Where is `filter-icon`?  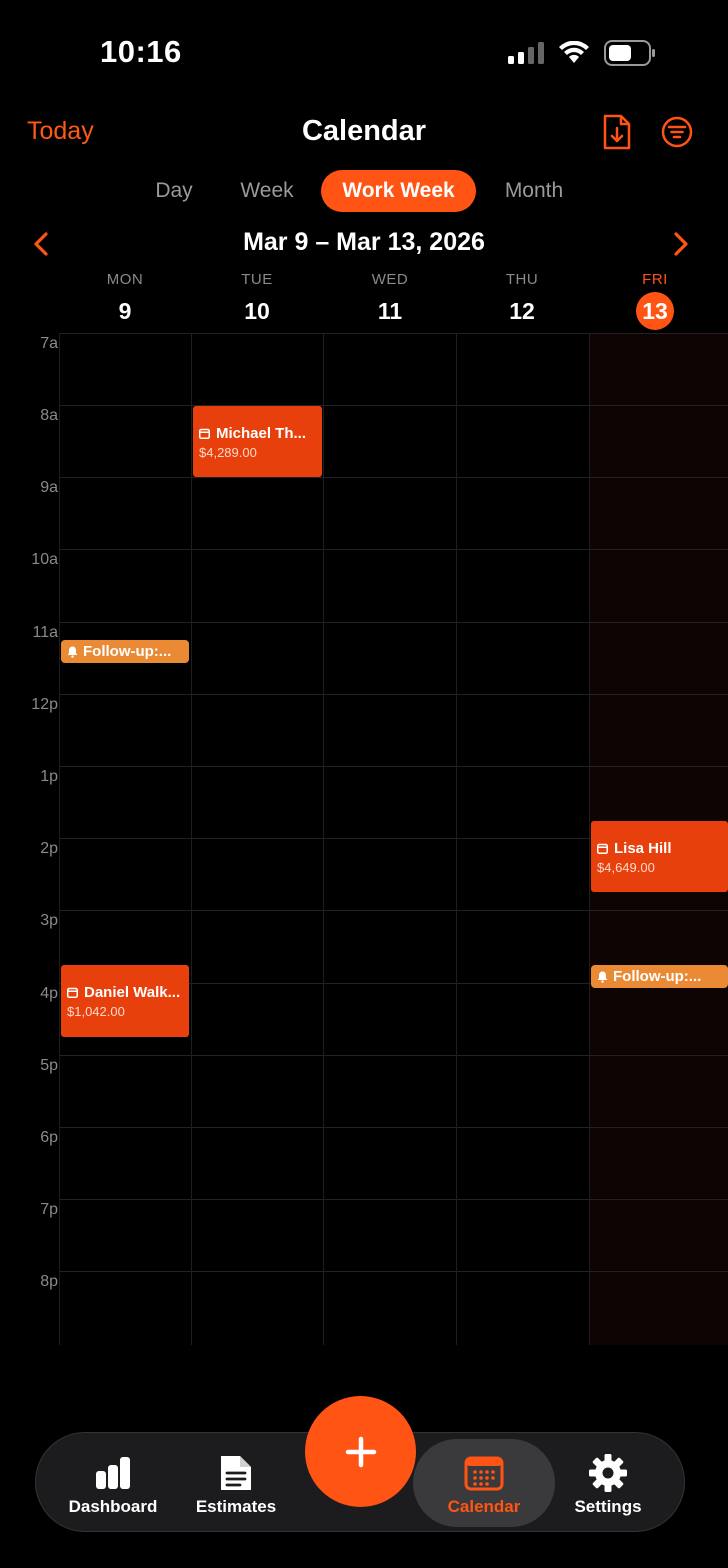
filter-icon is located at coordinates (678, 135).